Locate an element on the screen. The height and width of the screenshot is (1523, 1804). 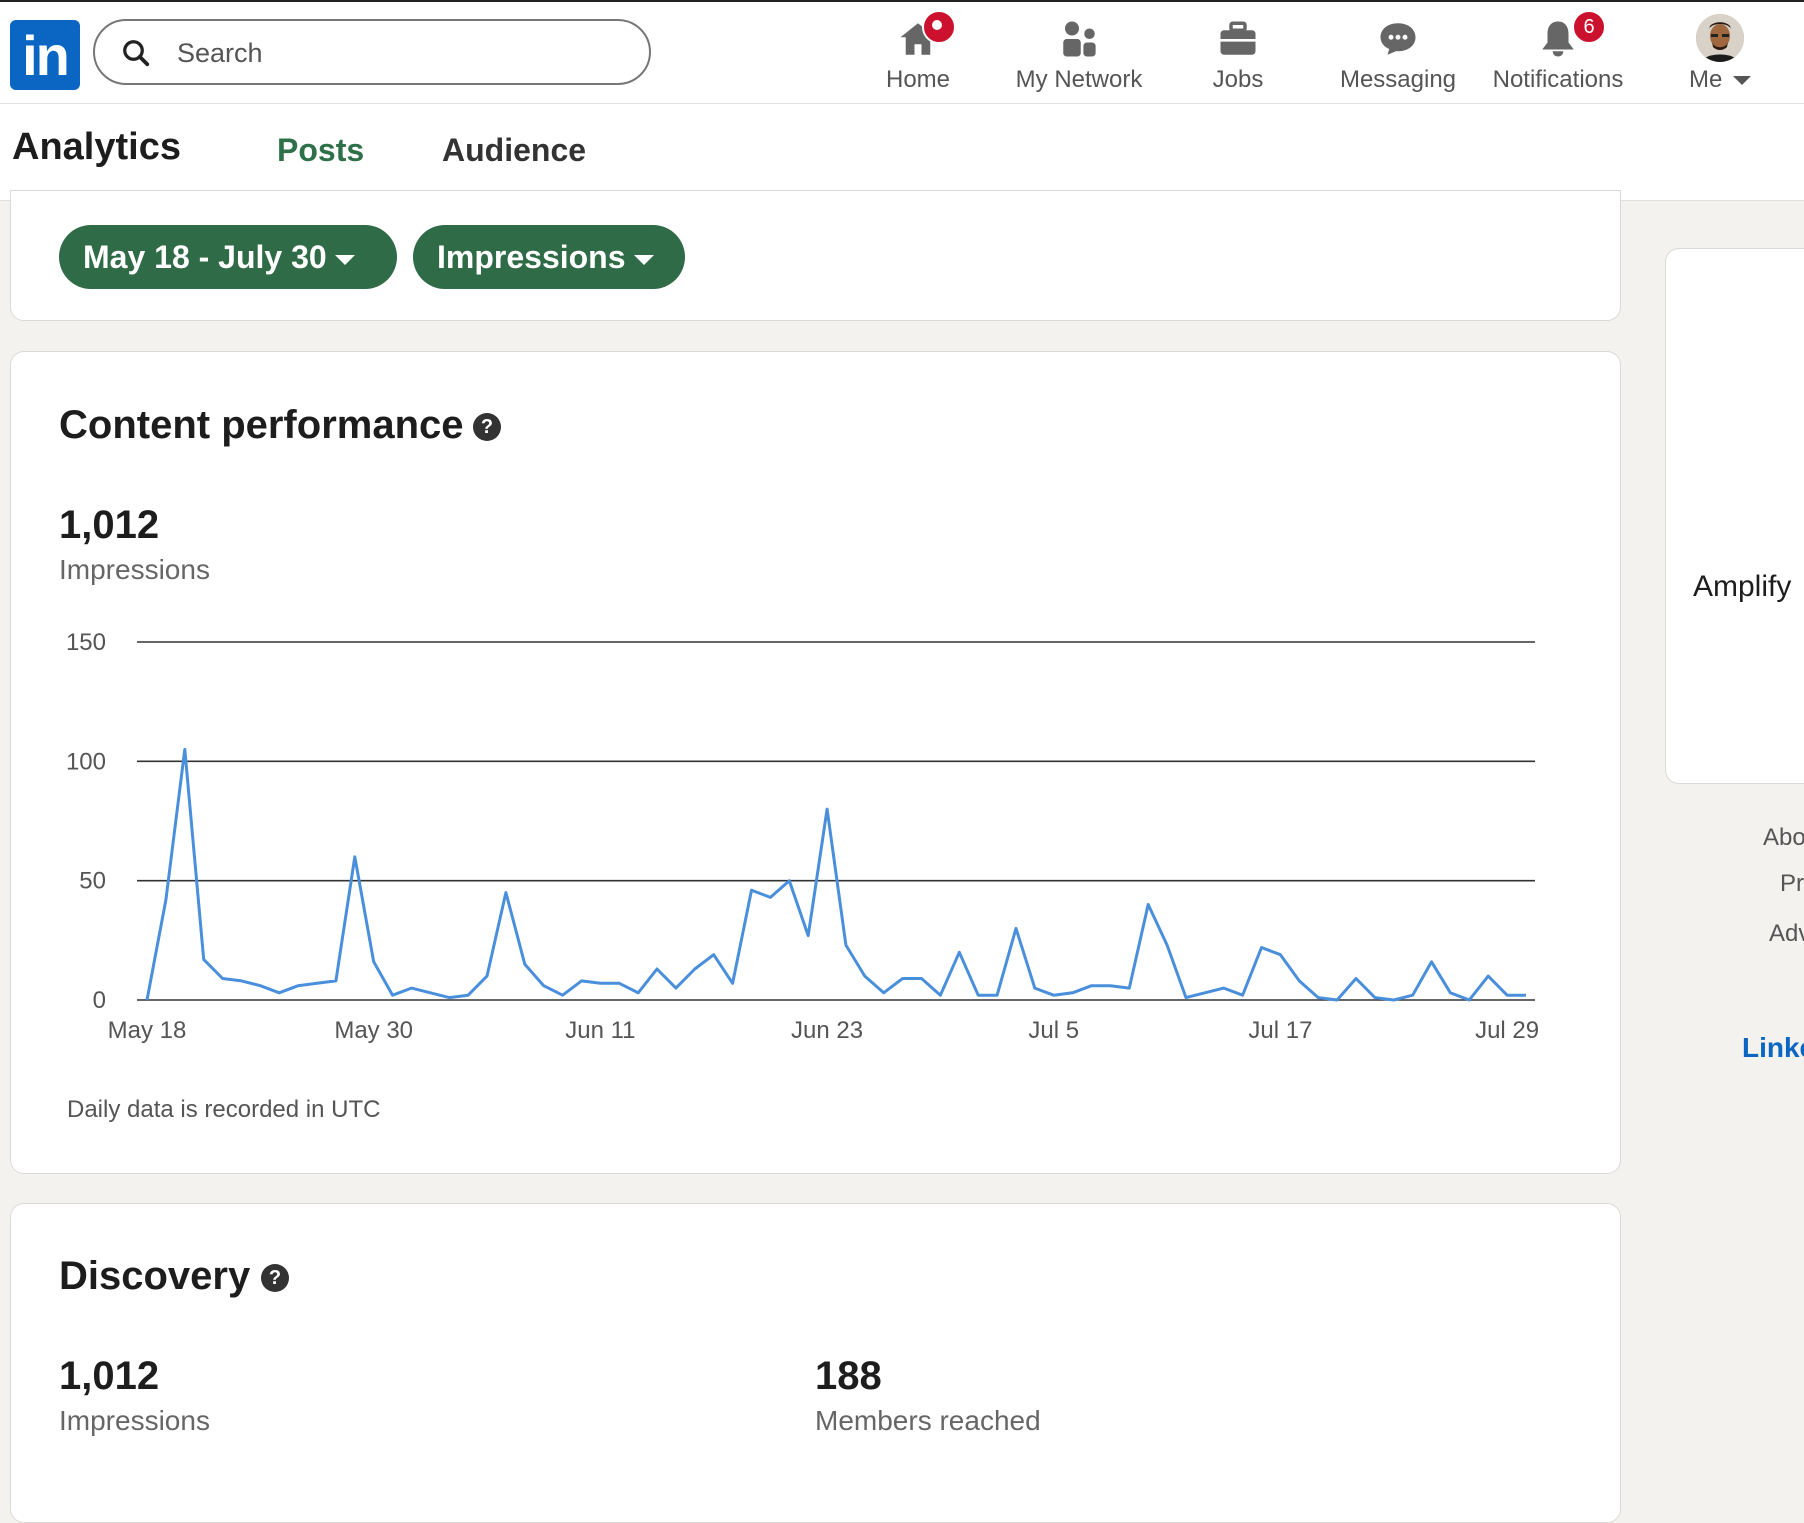
nav-my-network: My Network is located at coordinates (1079, 56).